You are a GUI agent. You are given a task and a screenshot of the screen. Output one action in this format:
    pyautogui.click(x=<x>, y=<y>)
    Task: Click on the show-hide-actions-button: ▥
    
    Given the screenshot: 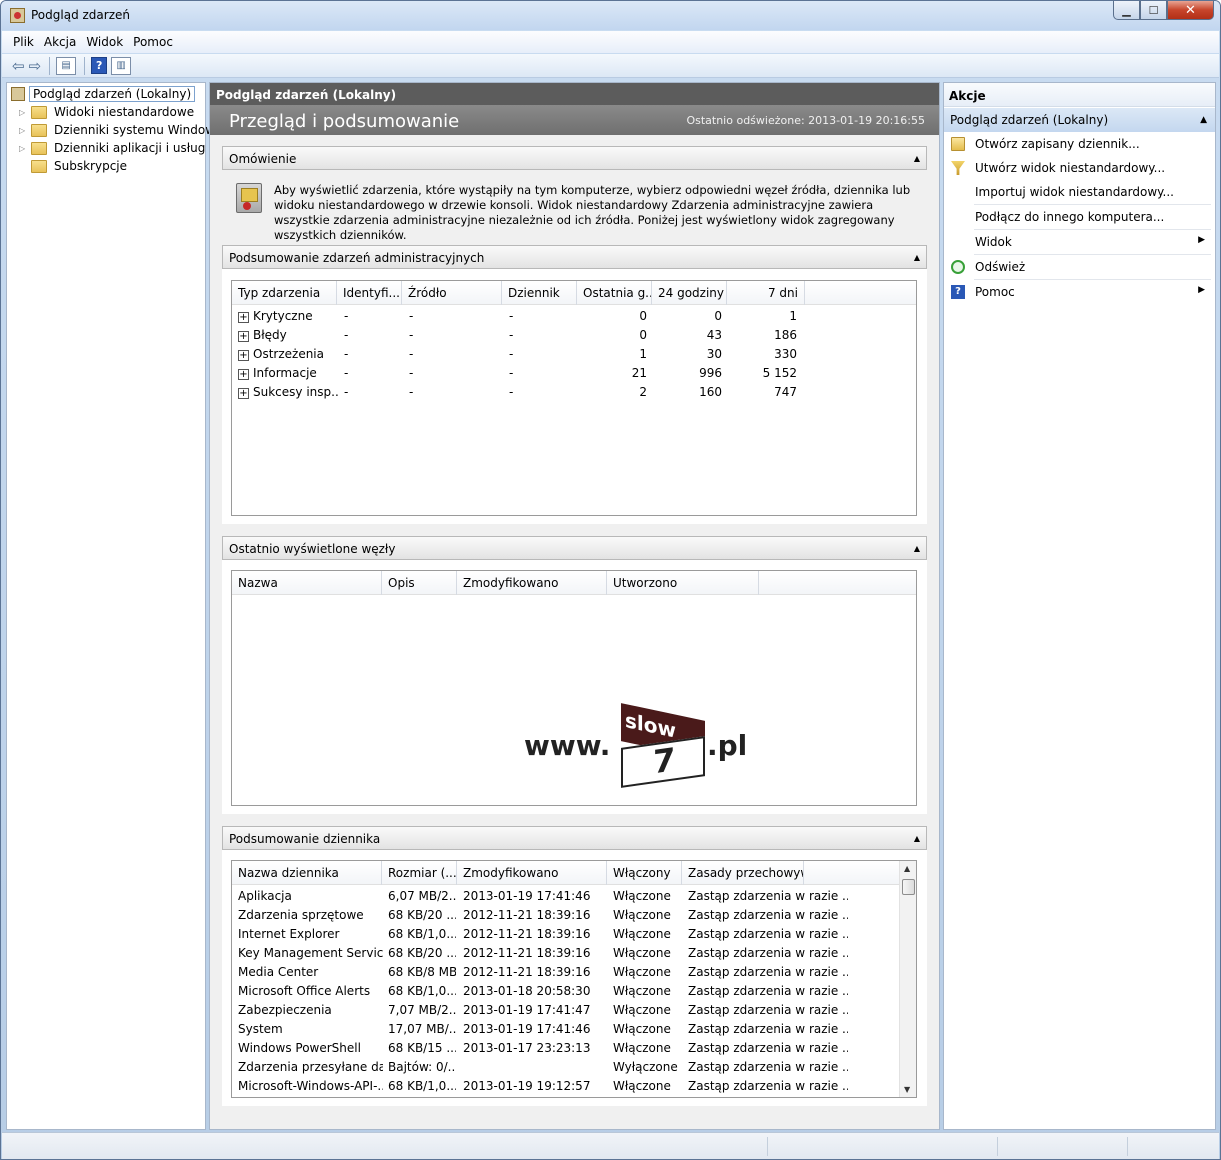 What is the action you would take?
    pyautogui.click(x=121, y=65)
    